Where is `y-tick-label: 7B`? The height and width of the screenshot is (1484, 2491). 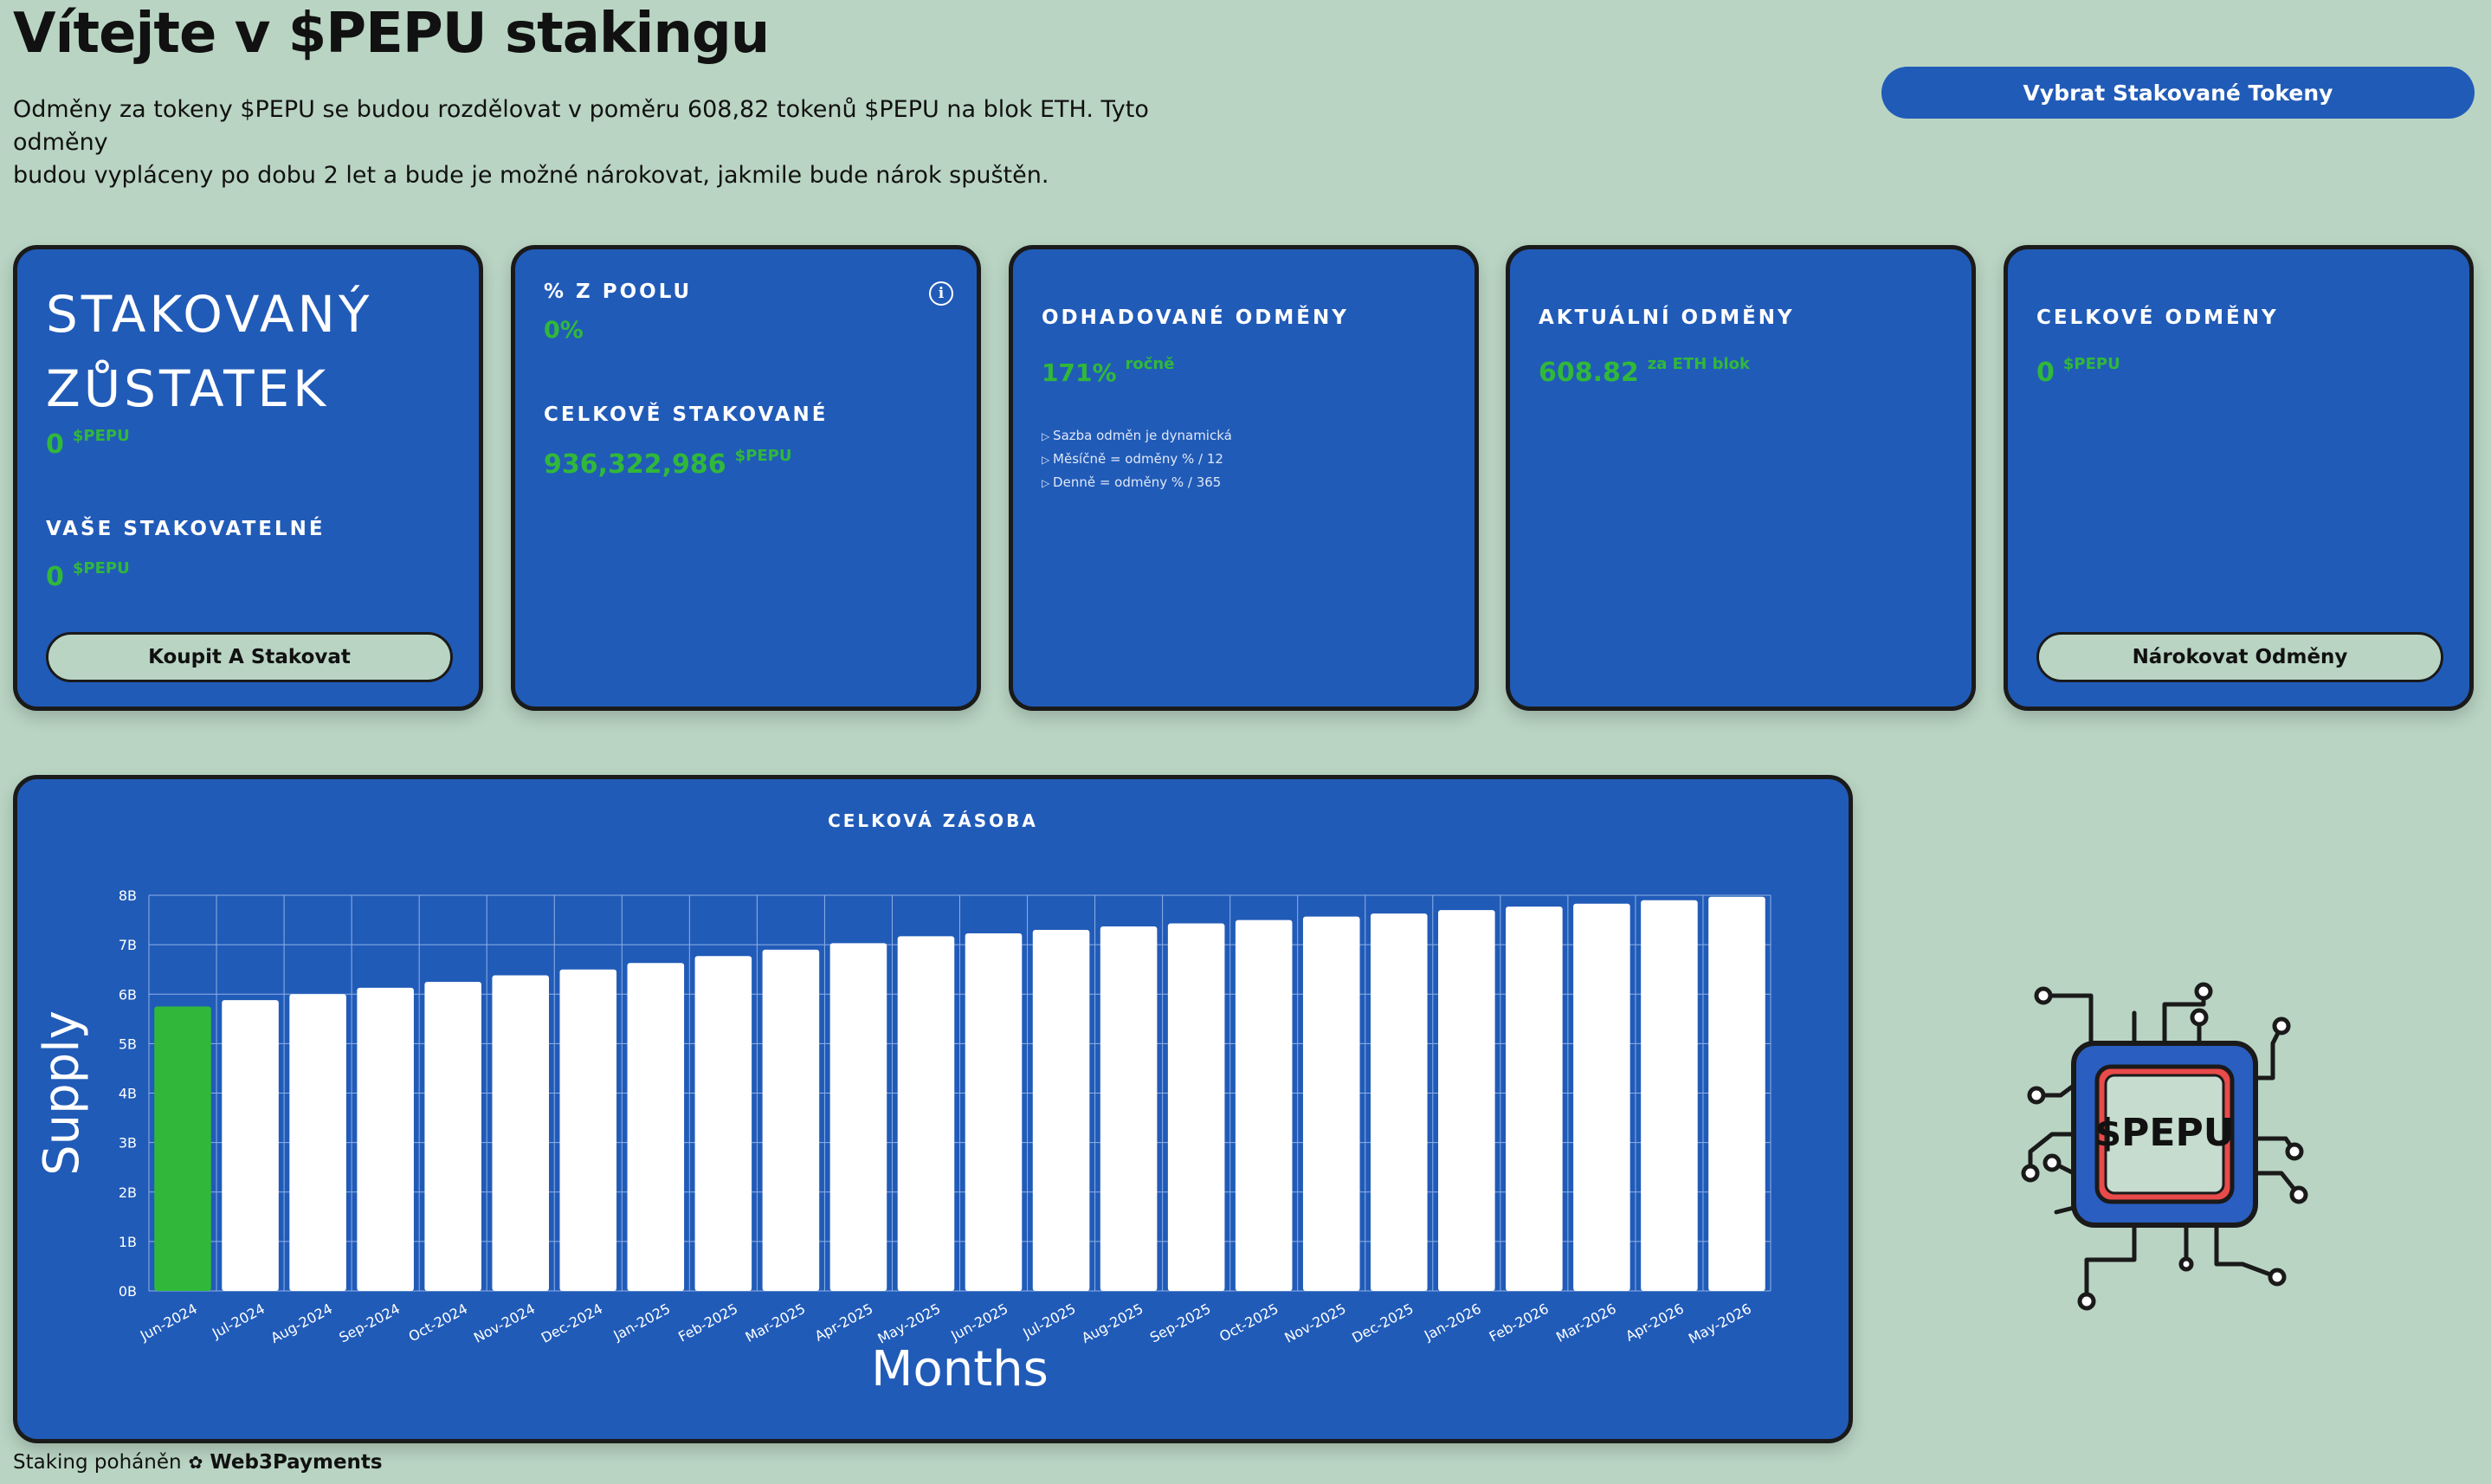 y-tick-label: 7B is located at coordinates (128, 945).